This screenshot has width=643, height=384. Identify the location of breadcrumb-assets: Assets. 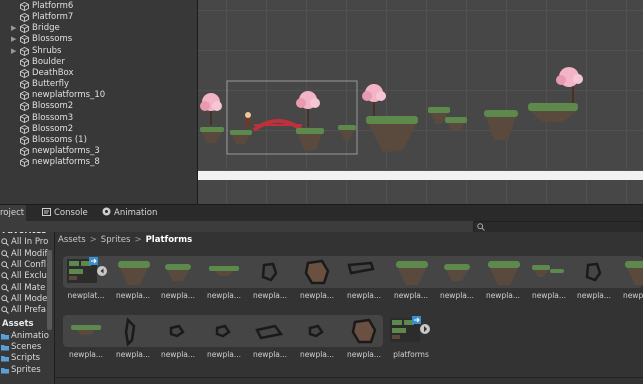
(72, 240).